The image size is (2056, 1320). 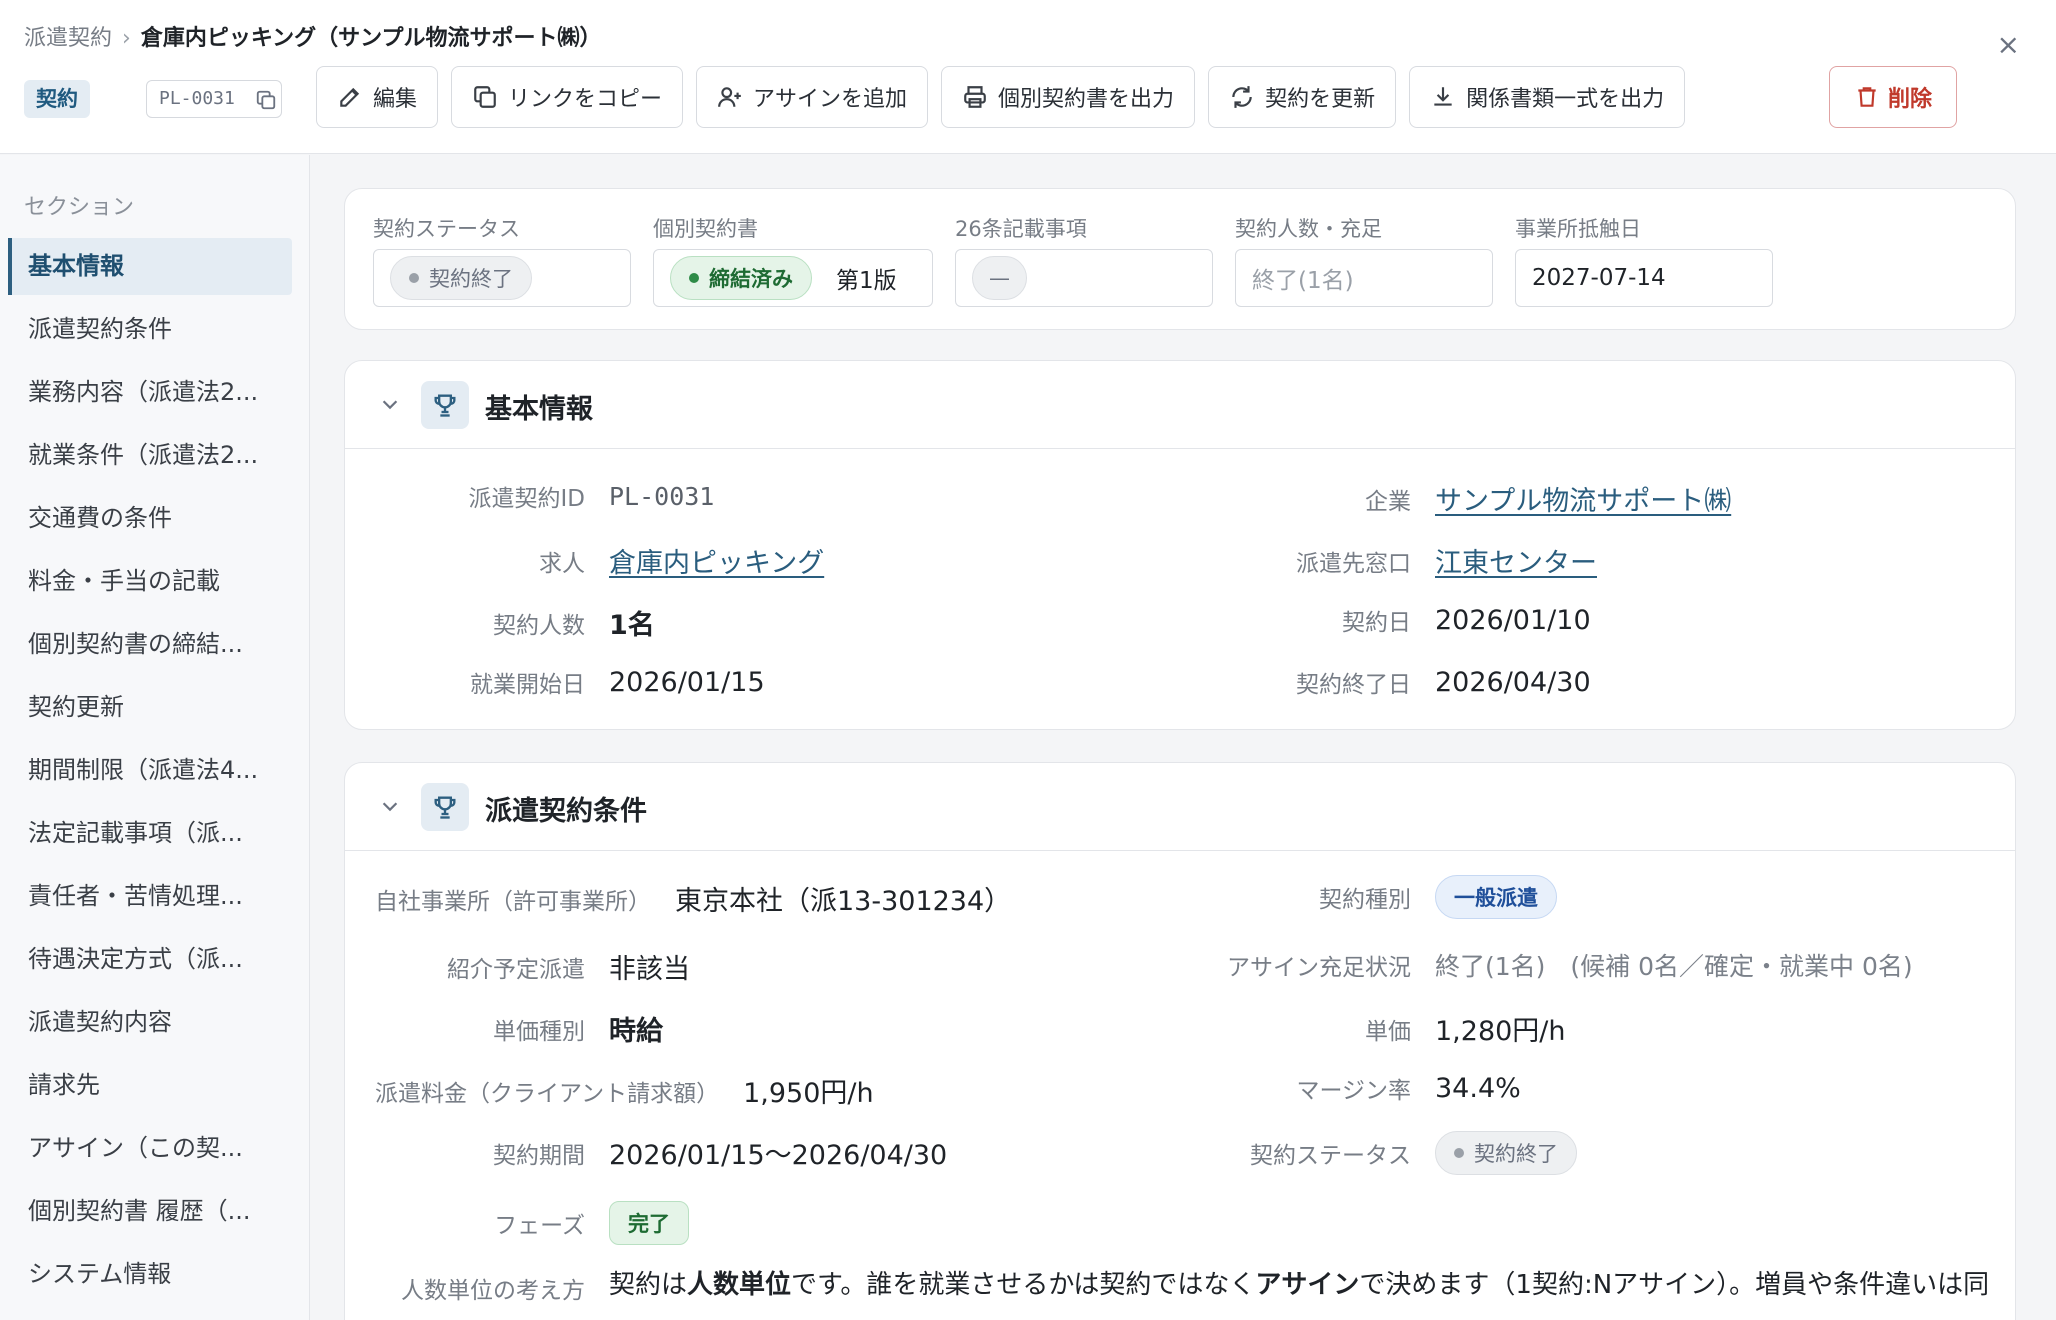 What do you see at coordinates (527, 685) in the screenshot?
I see `start-date-label: 就業開始日` at bounding box center [527, 685].